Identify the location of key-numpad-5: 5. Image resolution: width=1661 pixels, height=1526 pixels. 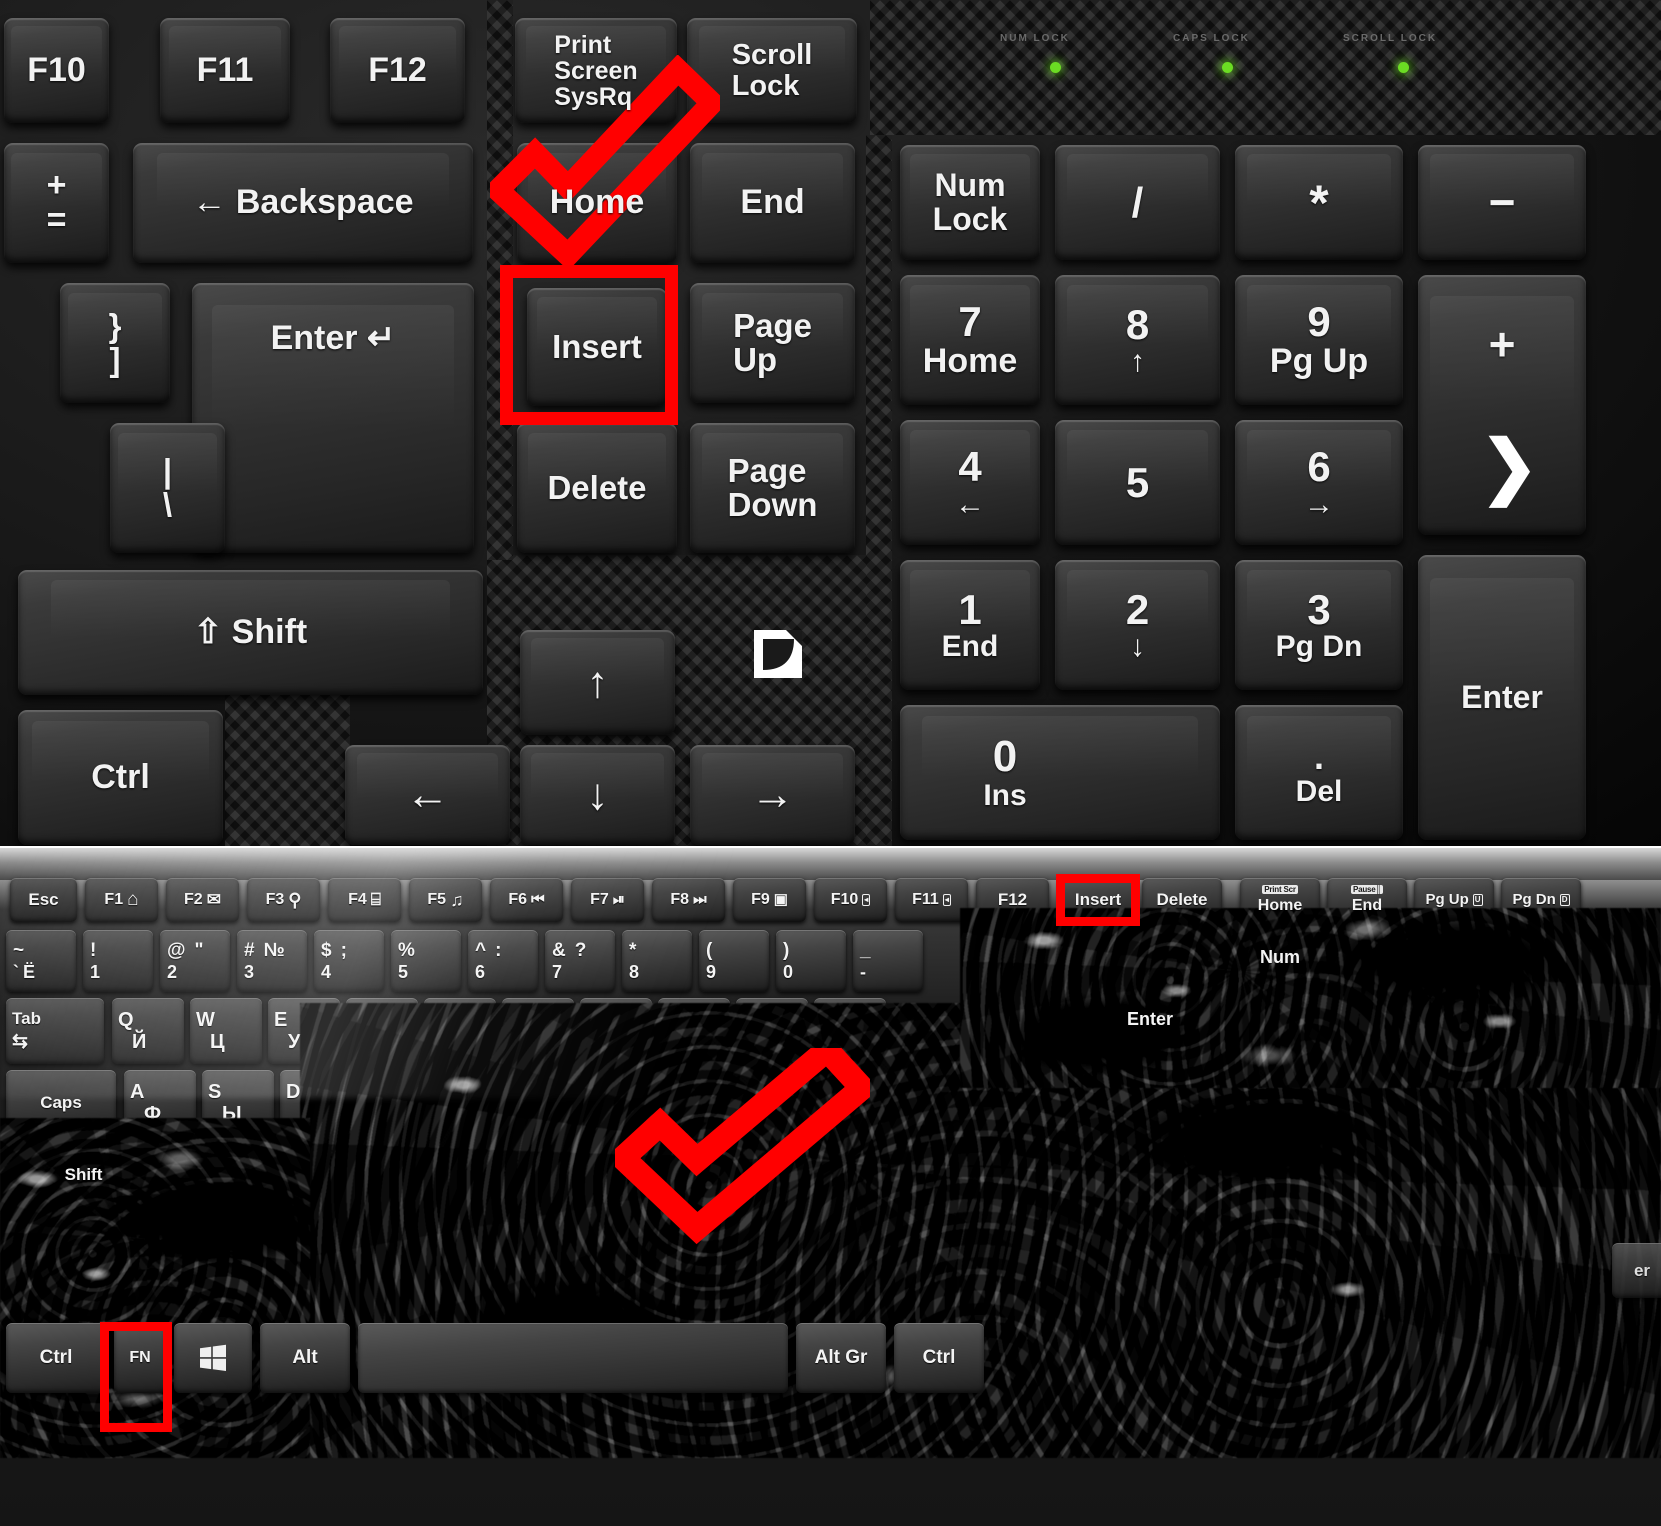
(1137, 482).